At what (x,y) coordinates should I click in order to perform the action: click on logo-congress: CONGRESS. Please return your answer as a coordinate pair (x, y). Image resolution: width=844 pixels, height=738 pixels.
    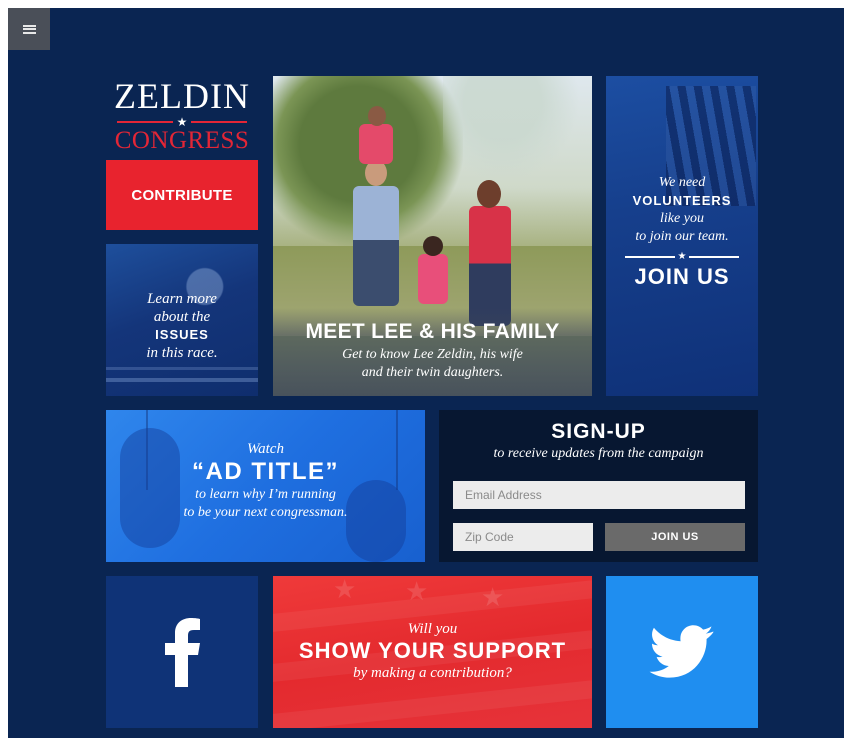
    Looking at the image, I should click on (182, 140).